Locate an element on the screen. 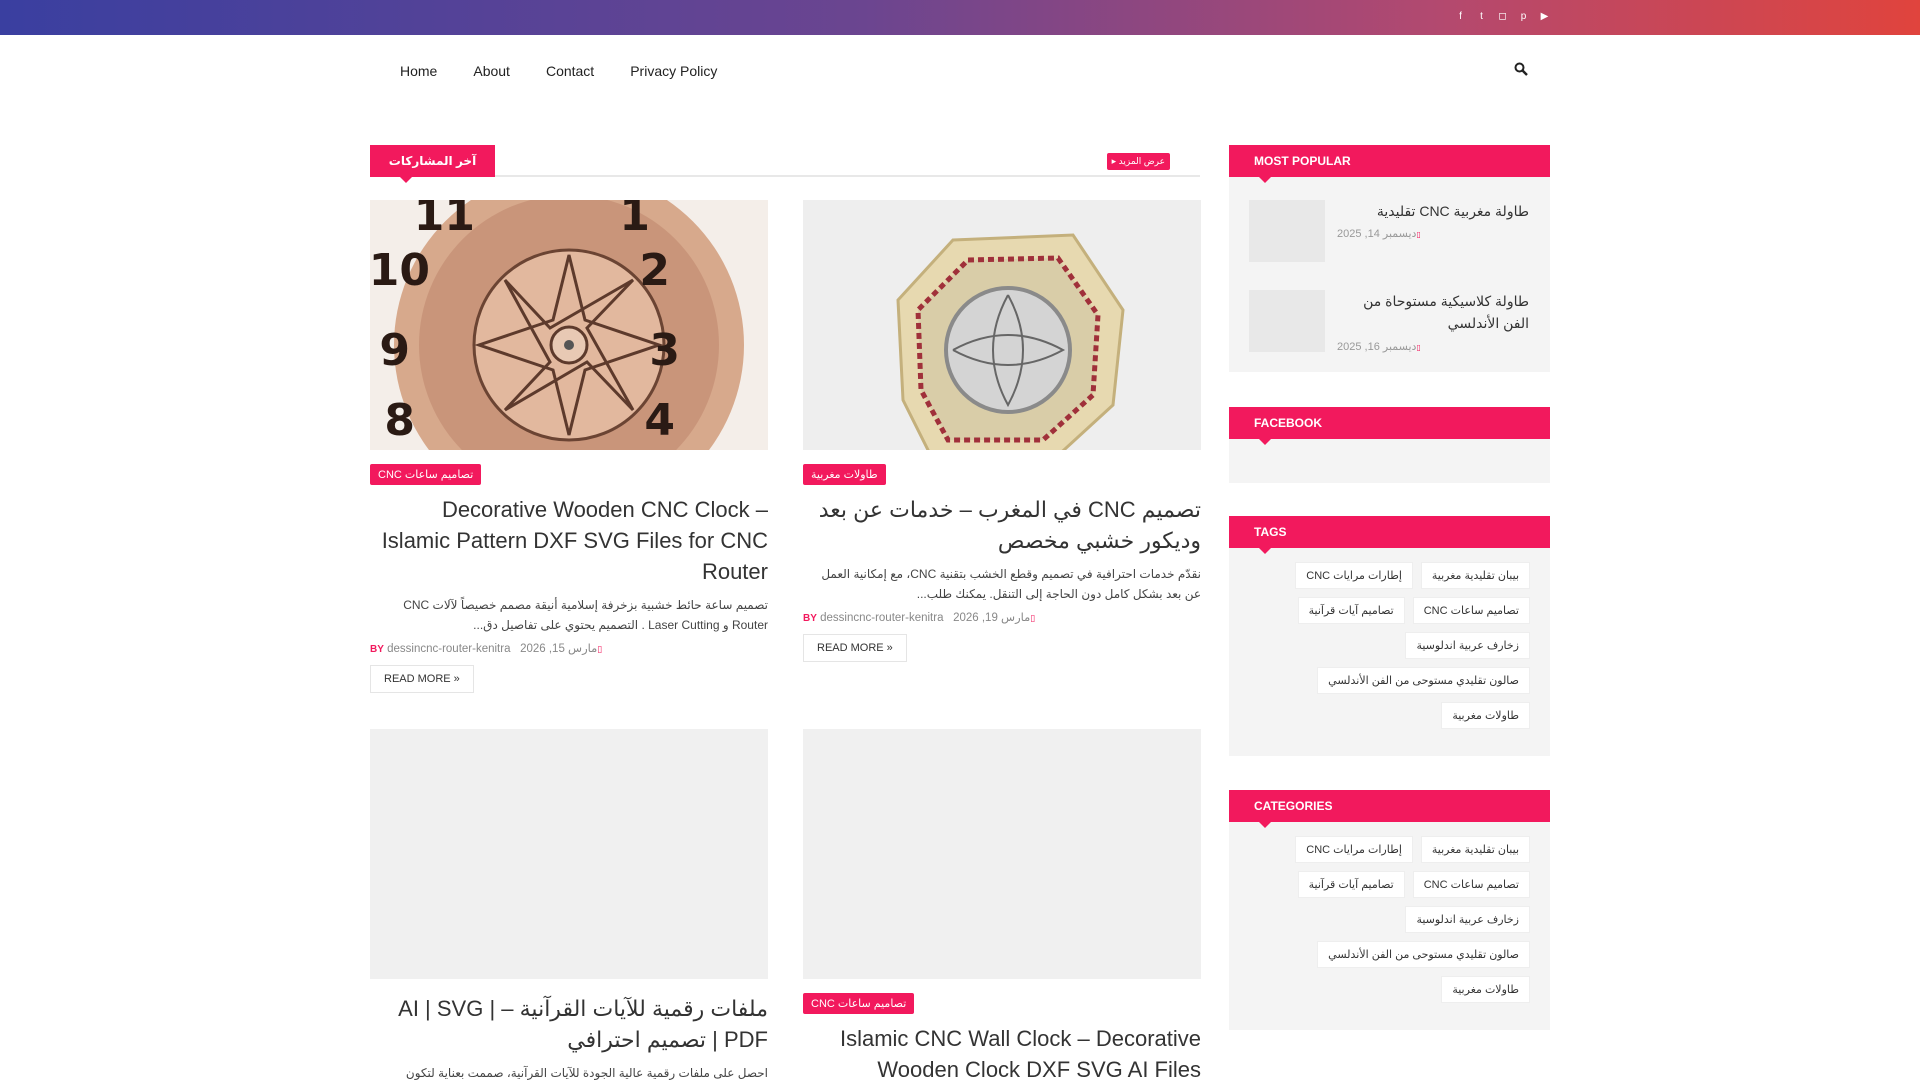  section-title: آخر المشاركات is located at coordinates (432, 164).